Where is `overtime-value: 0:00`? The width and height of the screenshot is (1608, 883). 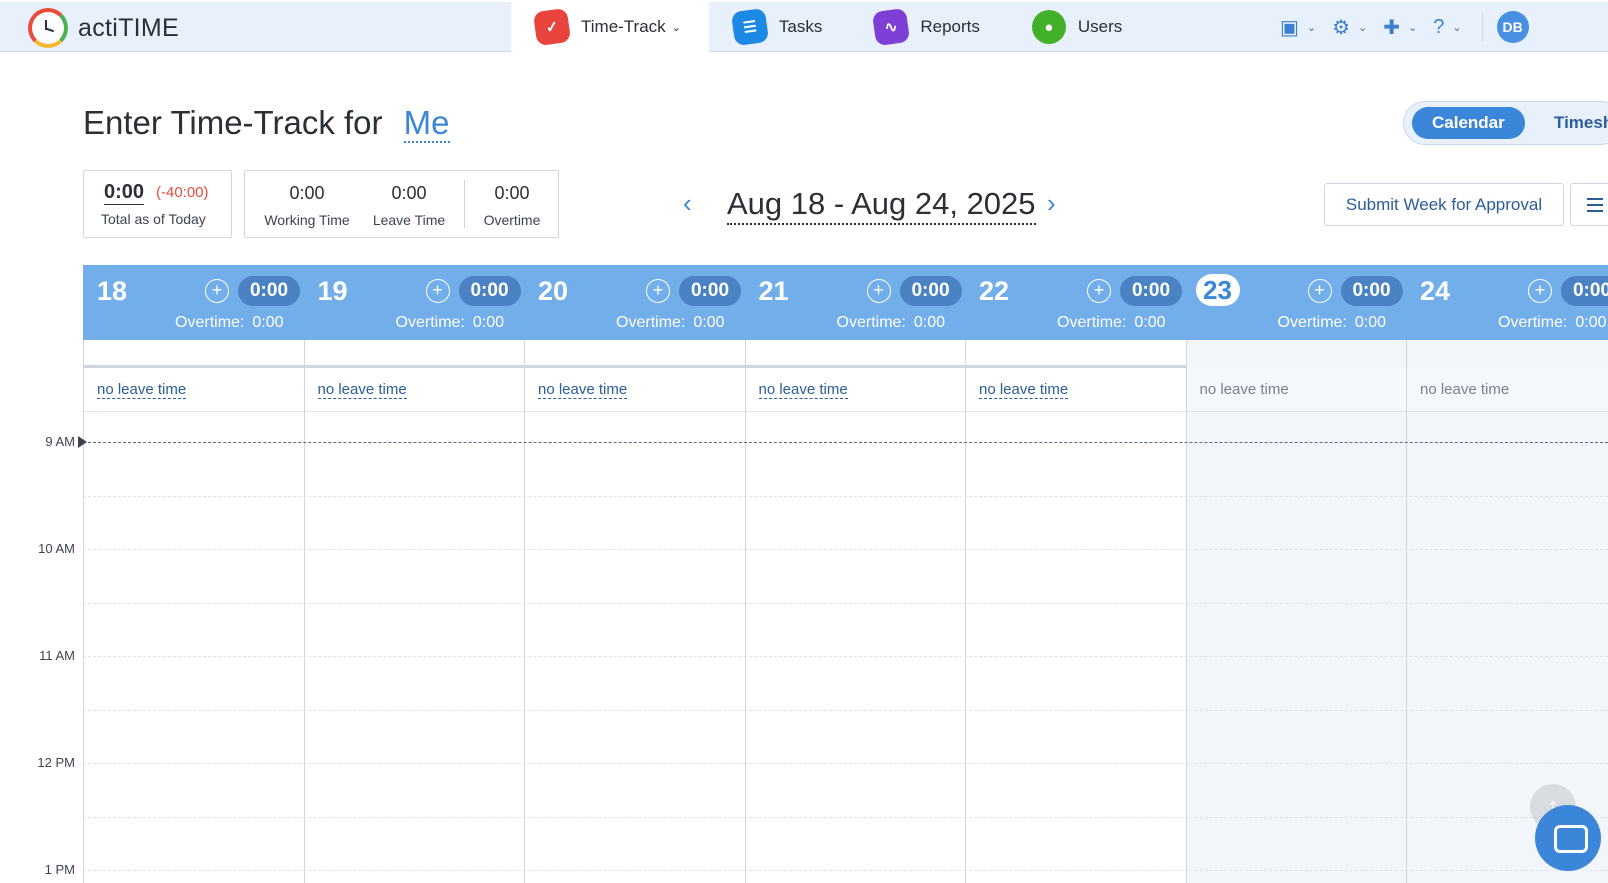
overtime-value: 0:00 is located at coordinates (512, 193).